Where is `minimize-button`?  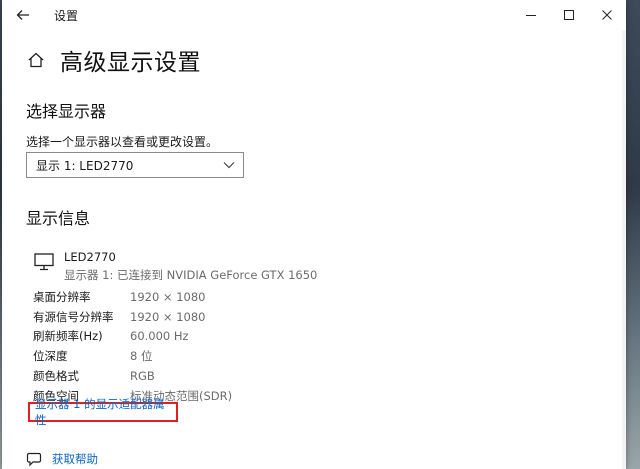
minimize-button is located at coordinates (531, 15).